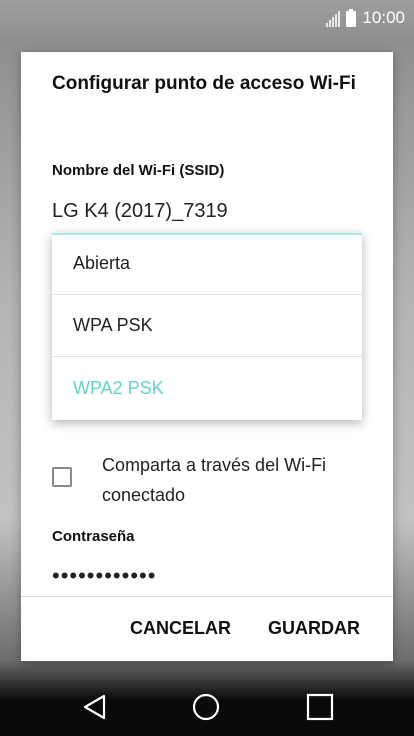 The height and width of the screenshot is (736, 414). Describe the element at coordinates (62, 477) in the screenshot. I see `share-wifi-checkbox` at that location.